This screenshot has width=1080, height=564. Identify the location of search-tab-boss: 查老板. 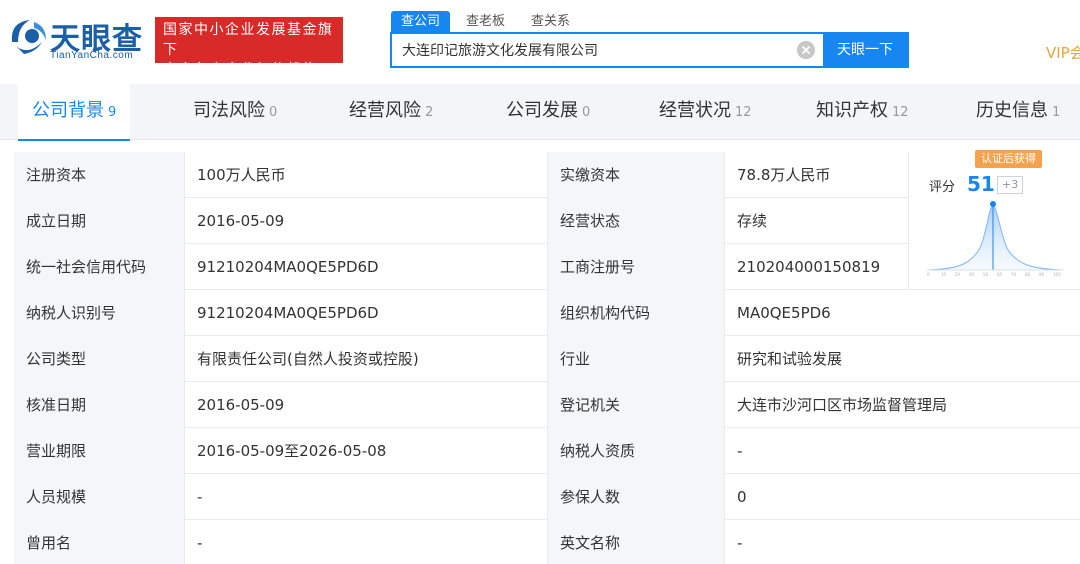
(485, 22).